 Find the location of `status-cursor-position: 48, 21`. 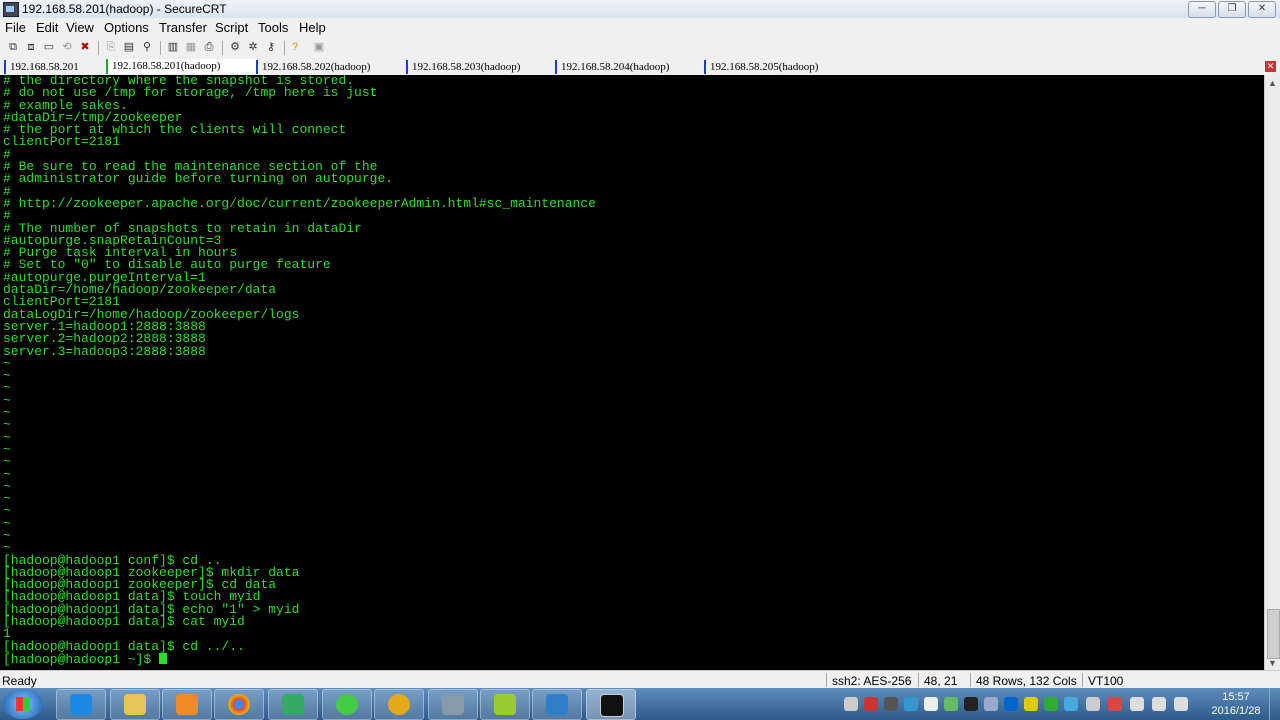

status-cursor-position: 48, 21 is located at coordinates (941, 681).